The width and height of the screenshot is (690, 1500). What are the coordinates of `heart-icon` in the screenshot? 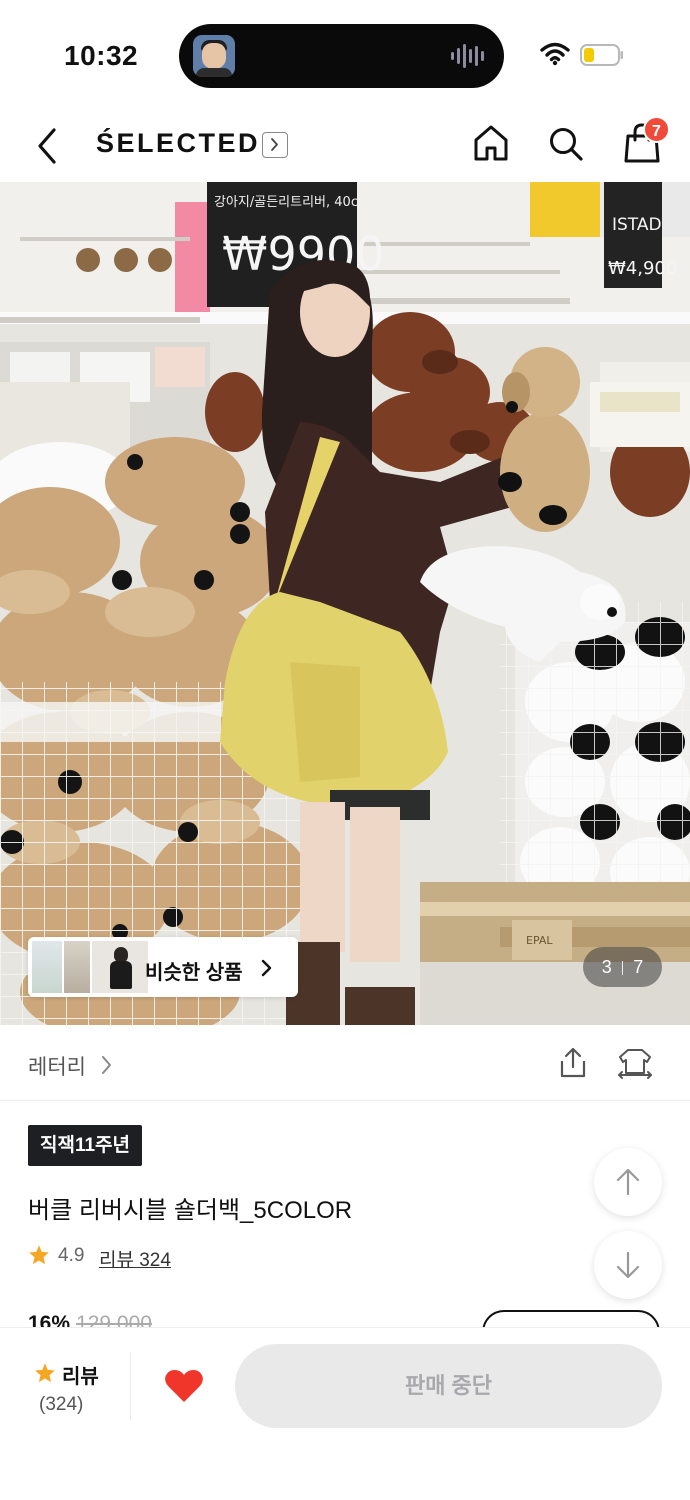 It's located at (184, 1386).